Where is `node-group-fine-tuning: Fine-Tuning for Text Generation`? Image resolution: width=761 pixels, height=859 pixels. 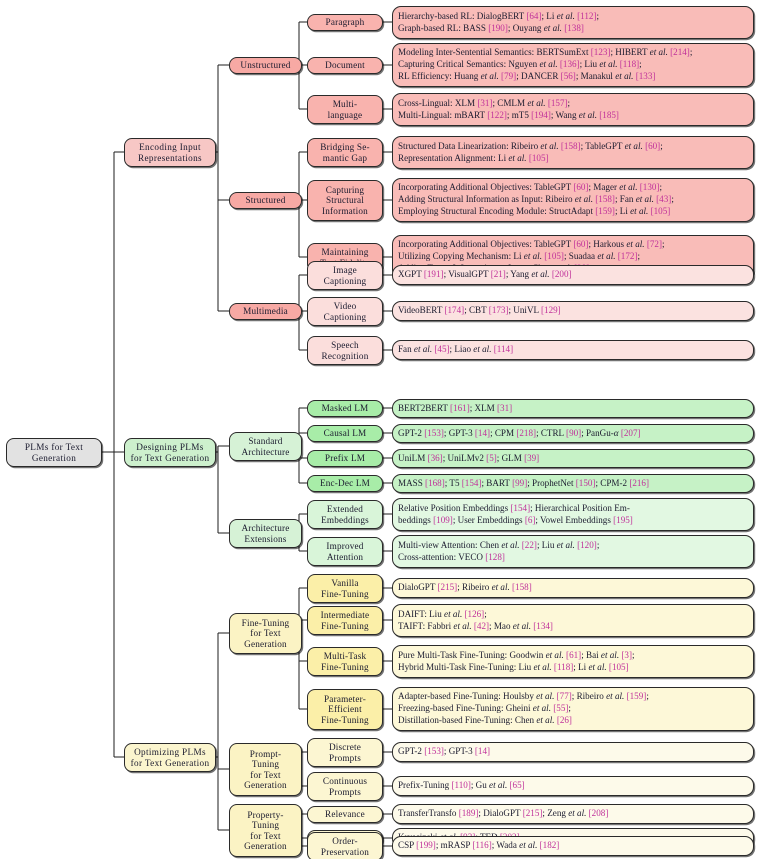 node-group-fine-tuning: Fine-Tuning for Text Generation is located at coordinates (265, 633).